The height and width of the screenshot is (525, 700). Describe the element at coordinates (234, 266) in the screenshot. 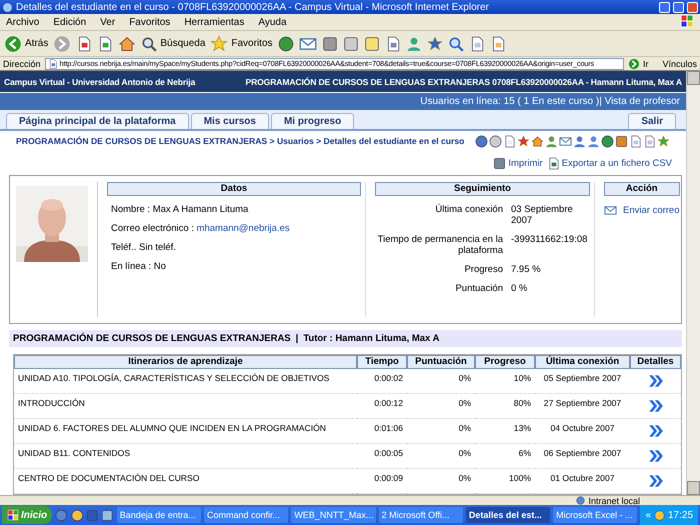

I see `profile-field: En línea : No` at that location.